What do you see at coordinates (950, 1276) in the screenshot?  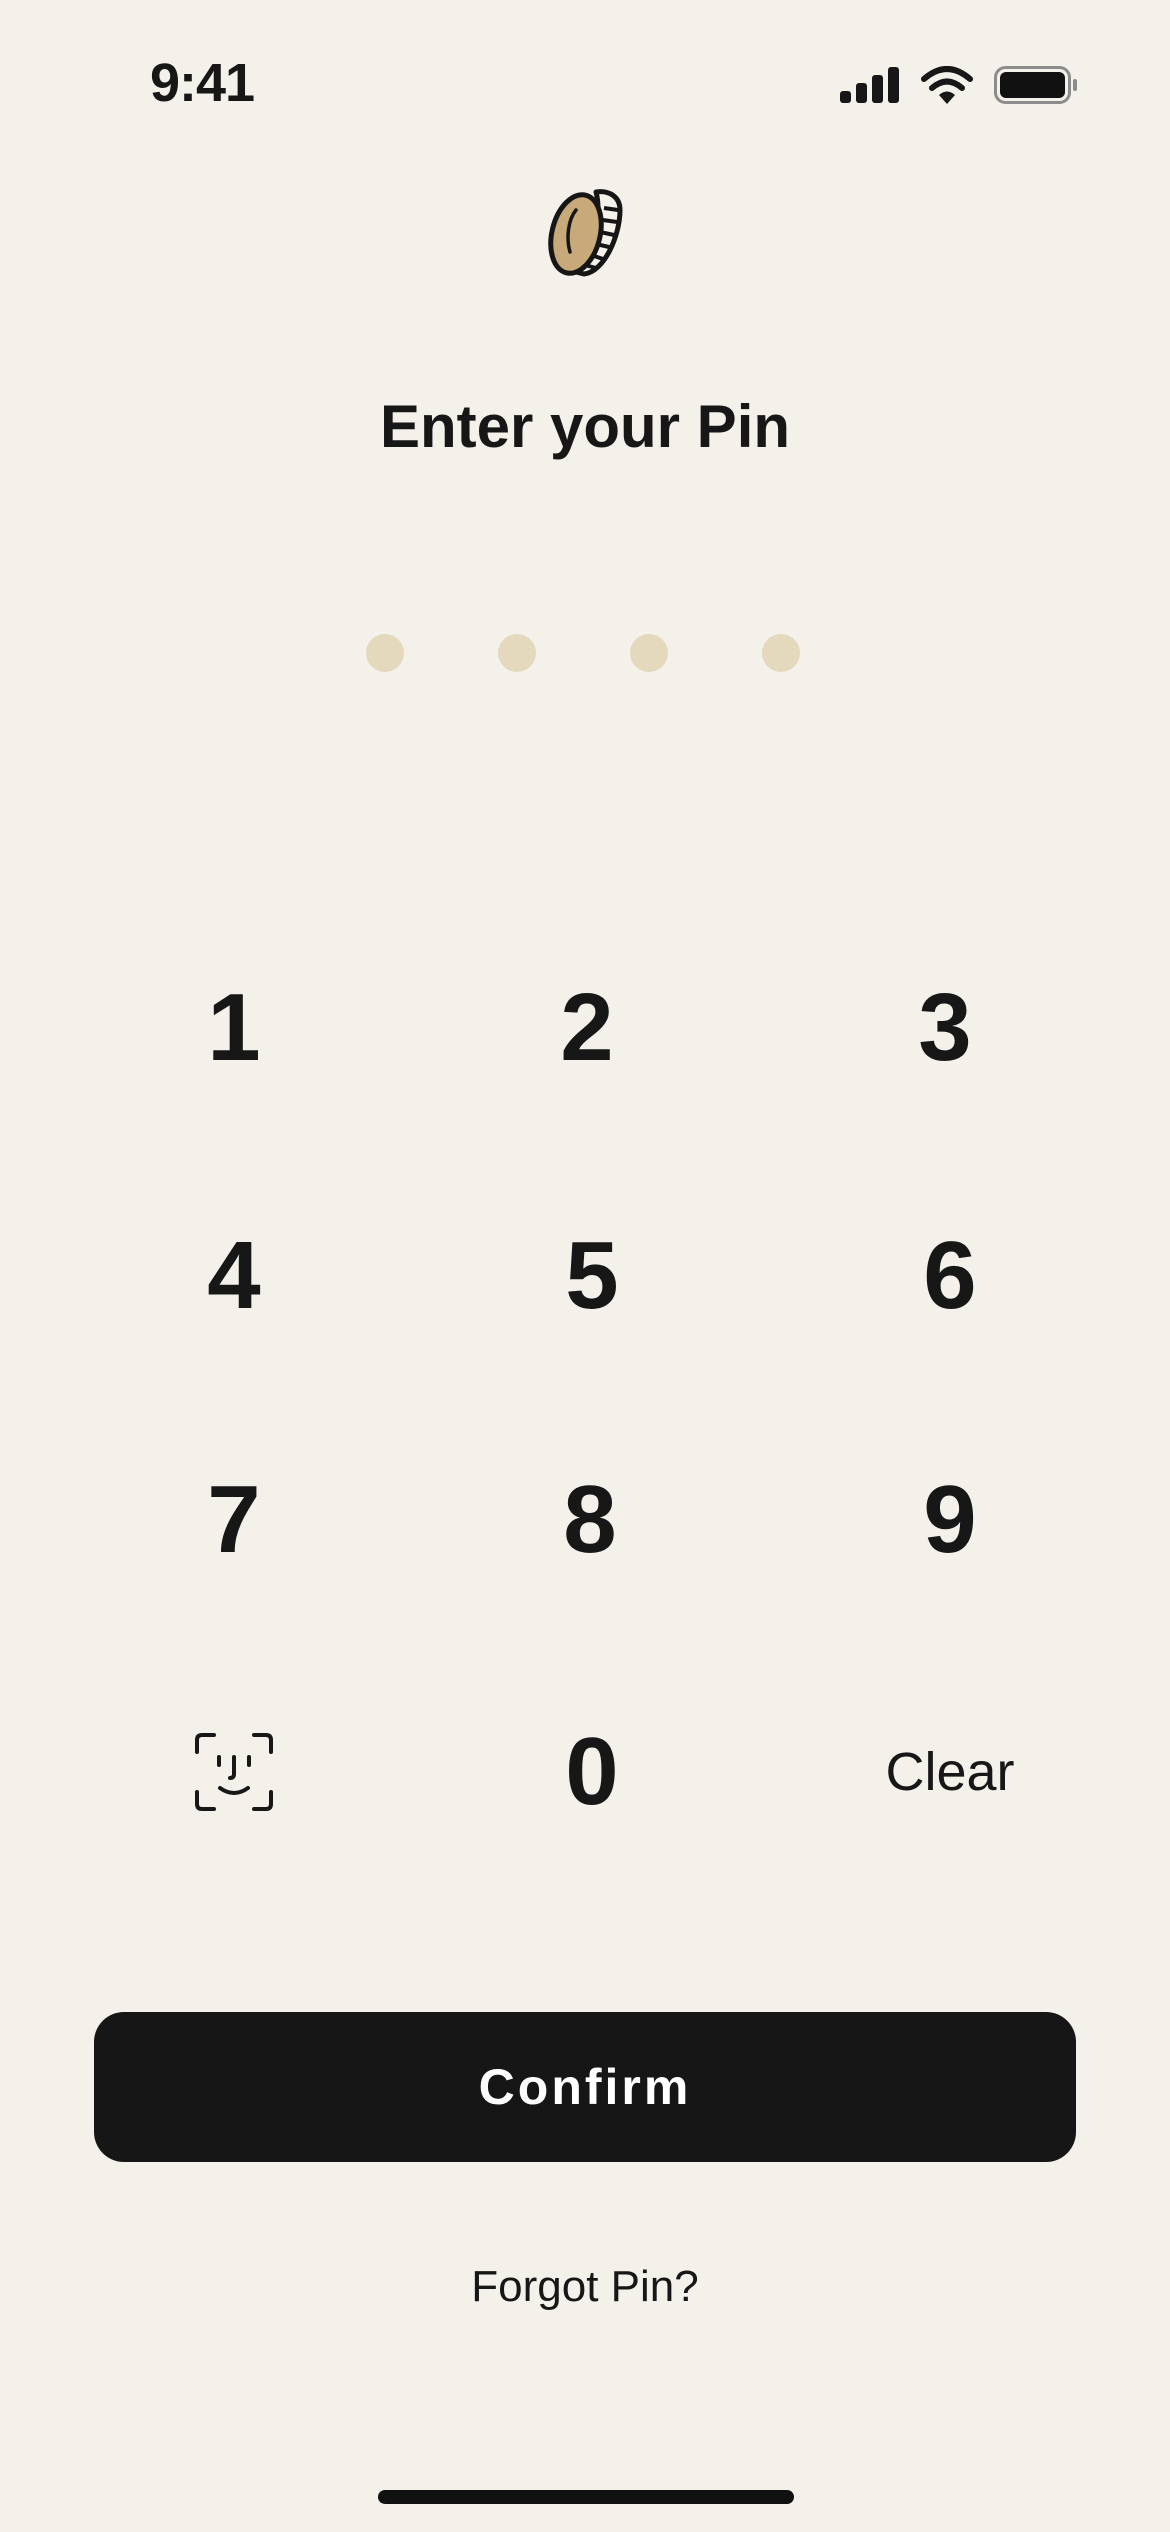 I see `key-6: 6` at bounding box center [950, 1276].